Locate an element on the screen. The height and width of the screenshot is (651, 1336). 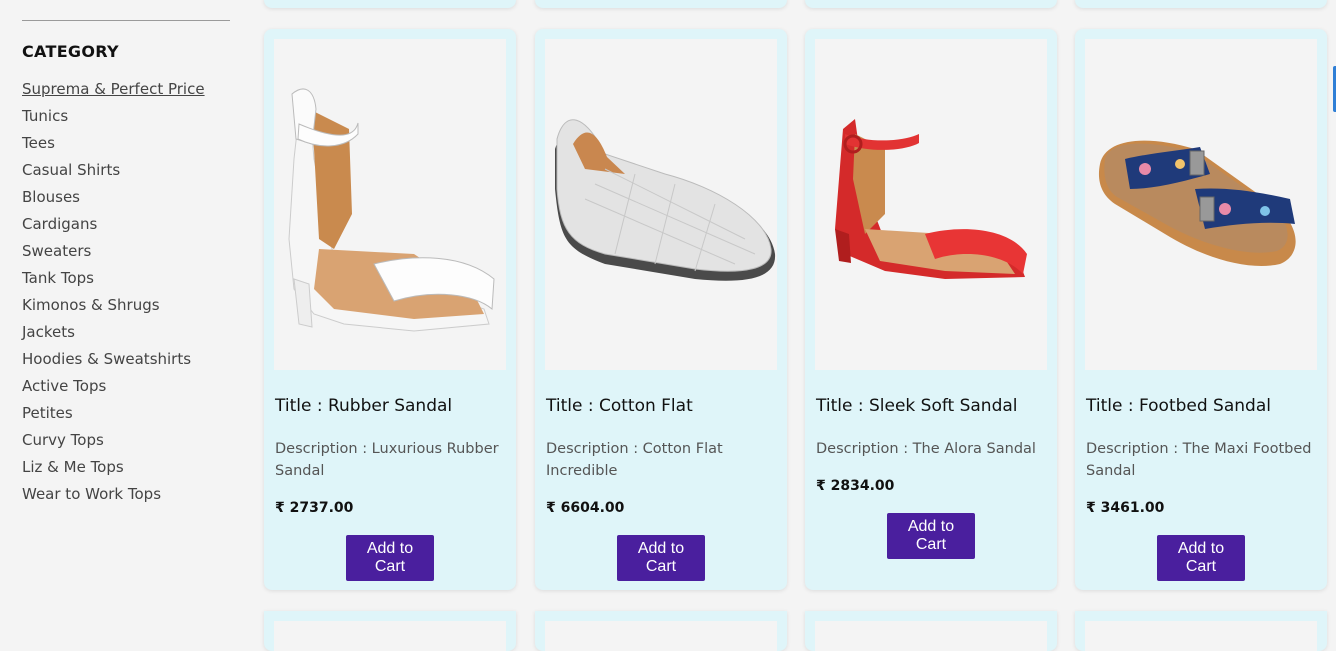
product-description: Description : The Maxi Footbed Sandal is located at coordinates (1199, 460).